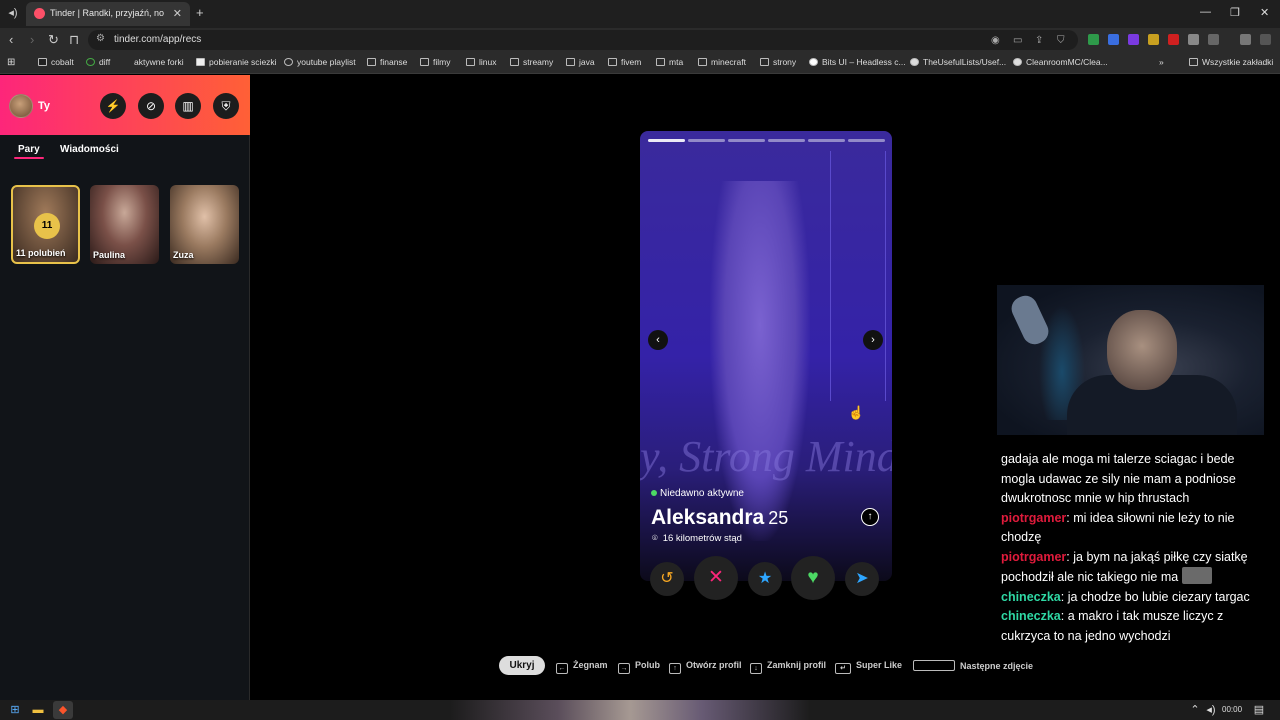  I want to click on file-explorer-icon: ▬, so click(38, 710).